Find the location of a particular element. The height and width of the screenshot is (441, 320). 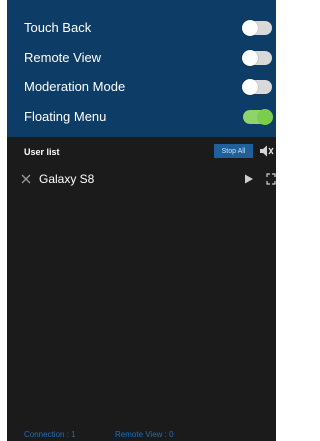

list-item: Galaxy S8 is located at coordinates (141, 180).